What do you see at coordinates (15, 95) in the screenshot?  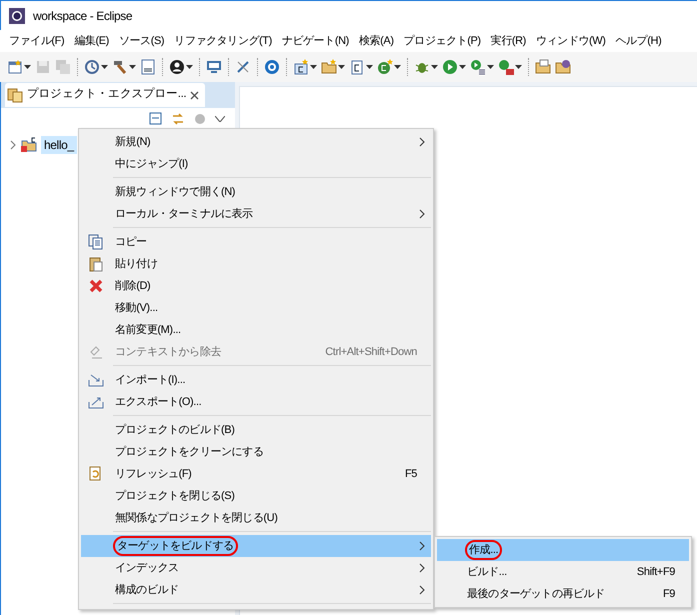 I see `folders-icon` at bounding box center [15, 95].